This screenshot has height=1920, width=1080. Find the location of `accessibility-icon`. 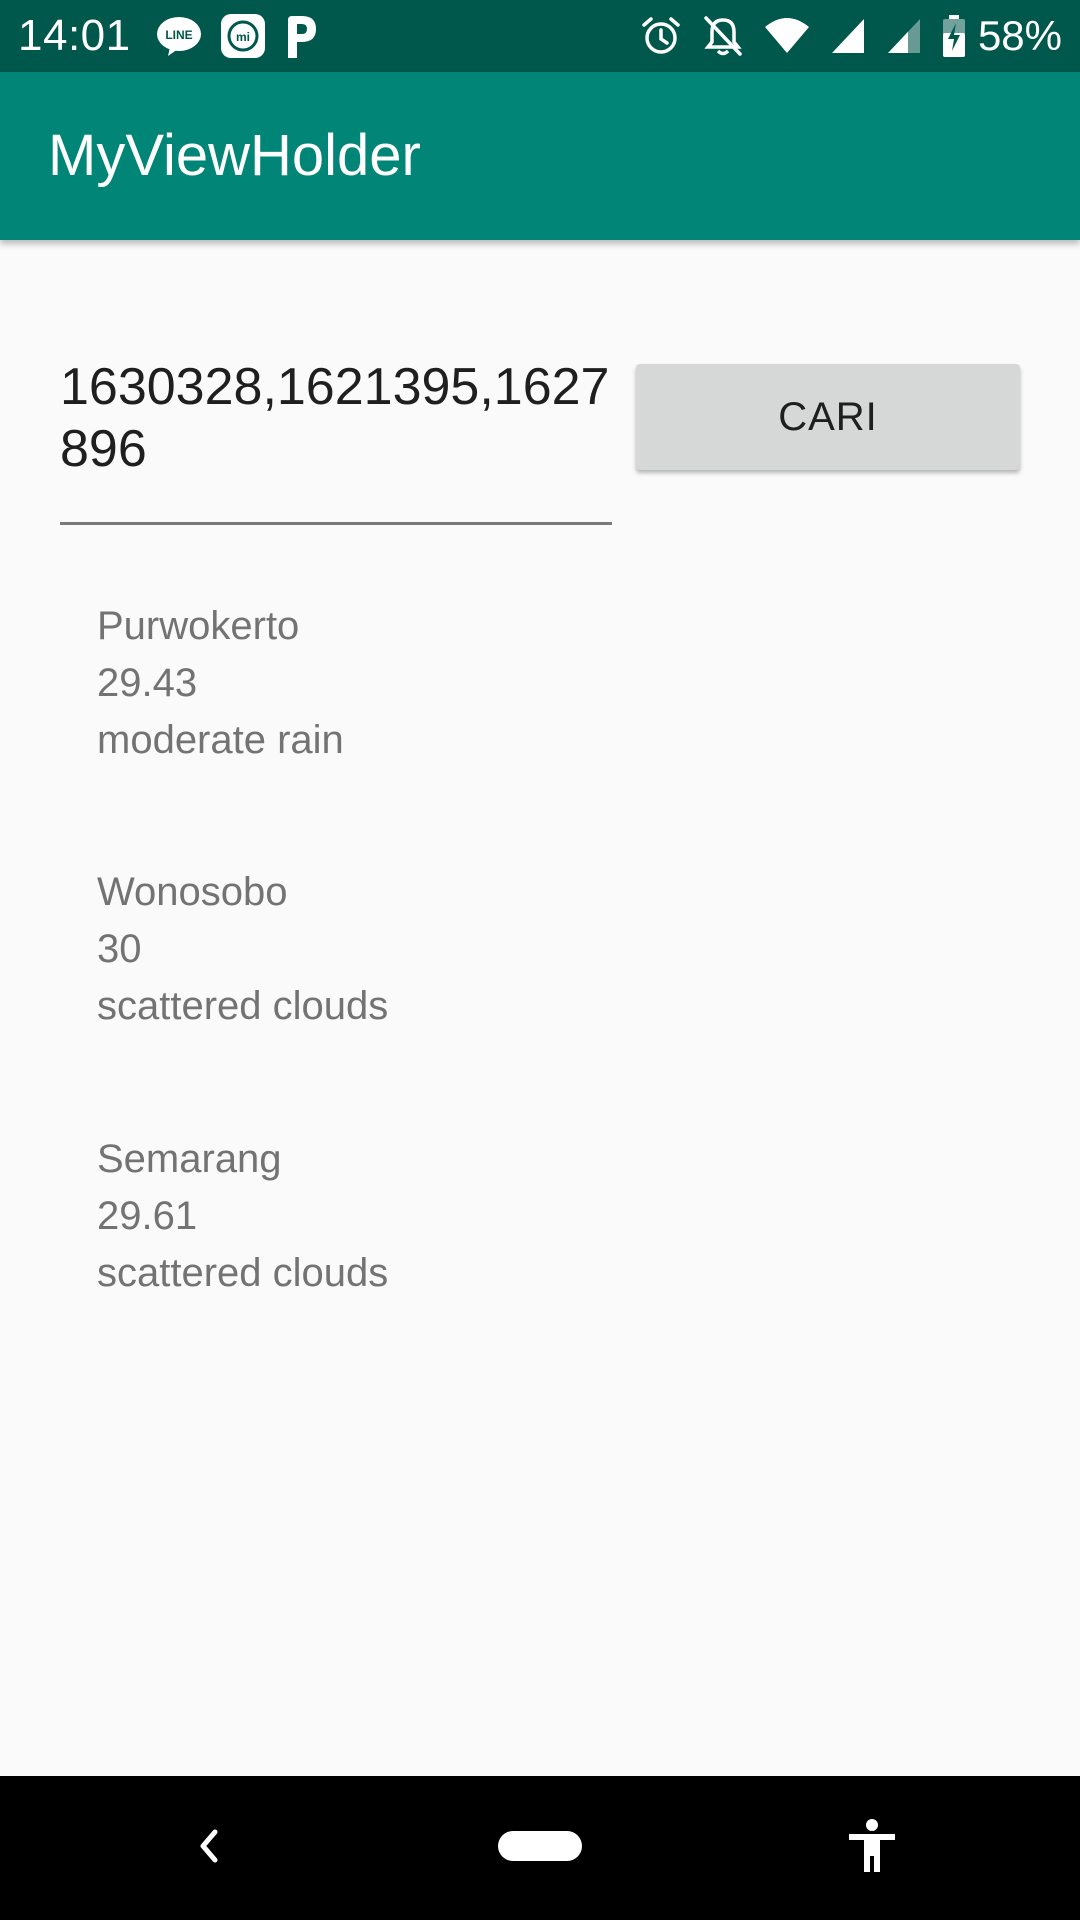

accessibility-icon is located at coordinates (872, 1848).